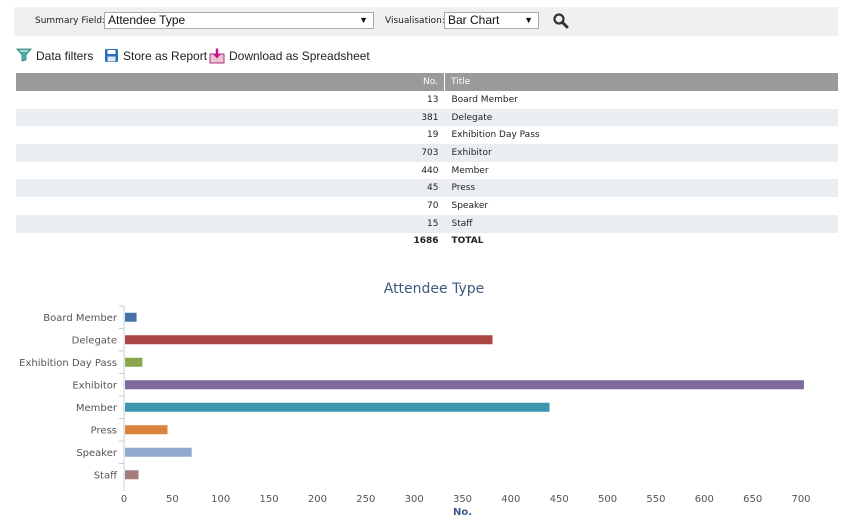 The height and width of the screenshot is (519, 841). Describe the element at coordinates (24, 55) in the screenshot. I see `filter-icon` at that location.